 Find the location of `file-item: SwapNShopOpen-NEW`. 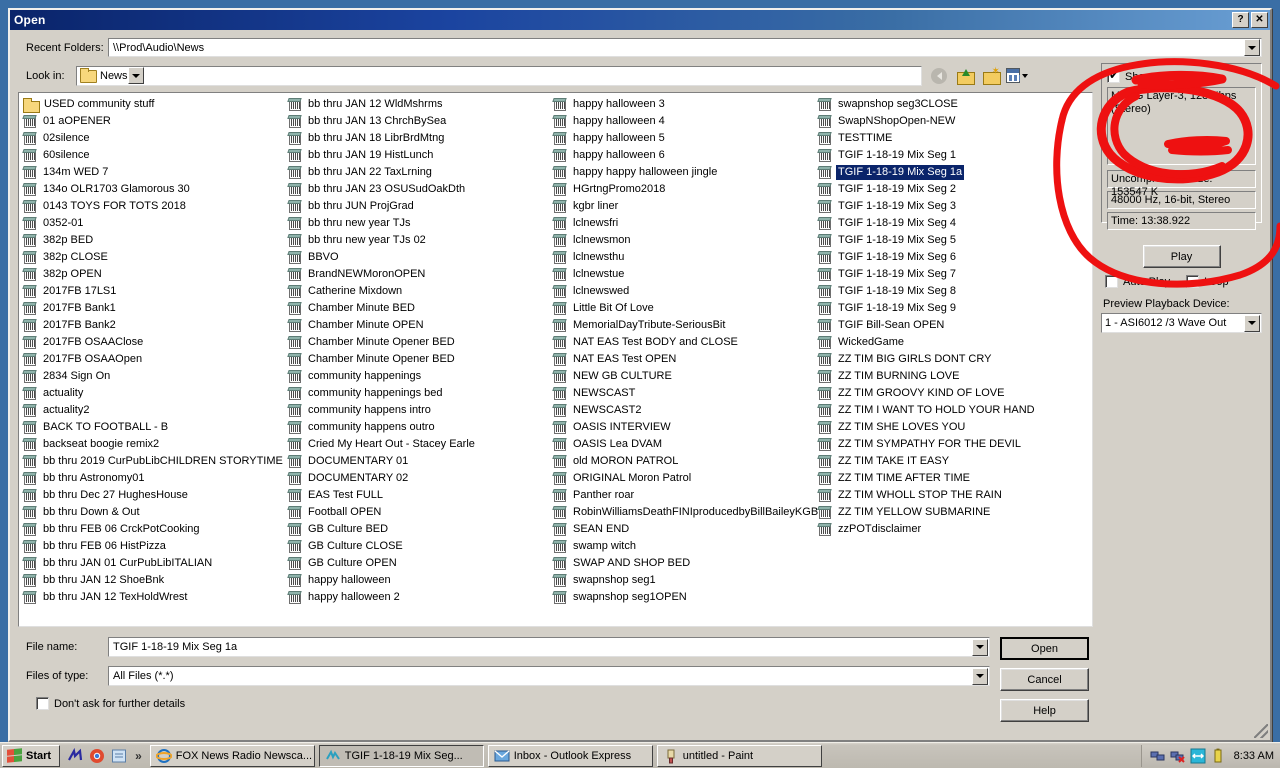

file-item: SwapNShopOpen-NEW is located at coordinates (948, 121).